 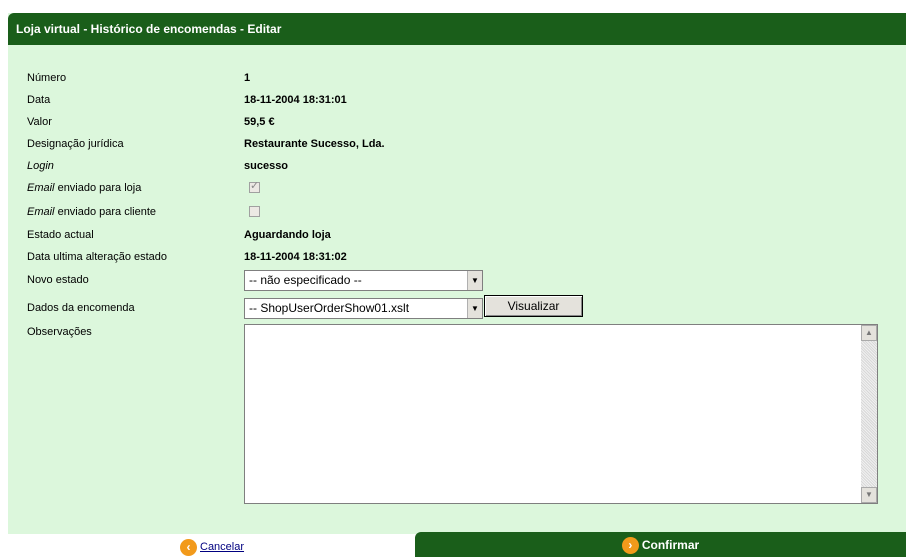 I want to click on confirm-label: Confirmar, so click(x=670, y=545).